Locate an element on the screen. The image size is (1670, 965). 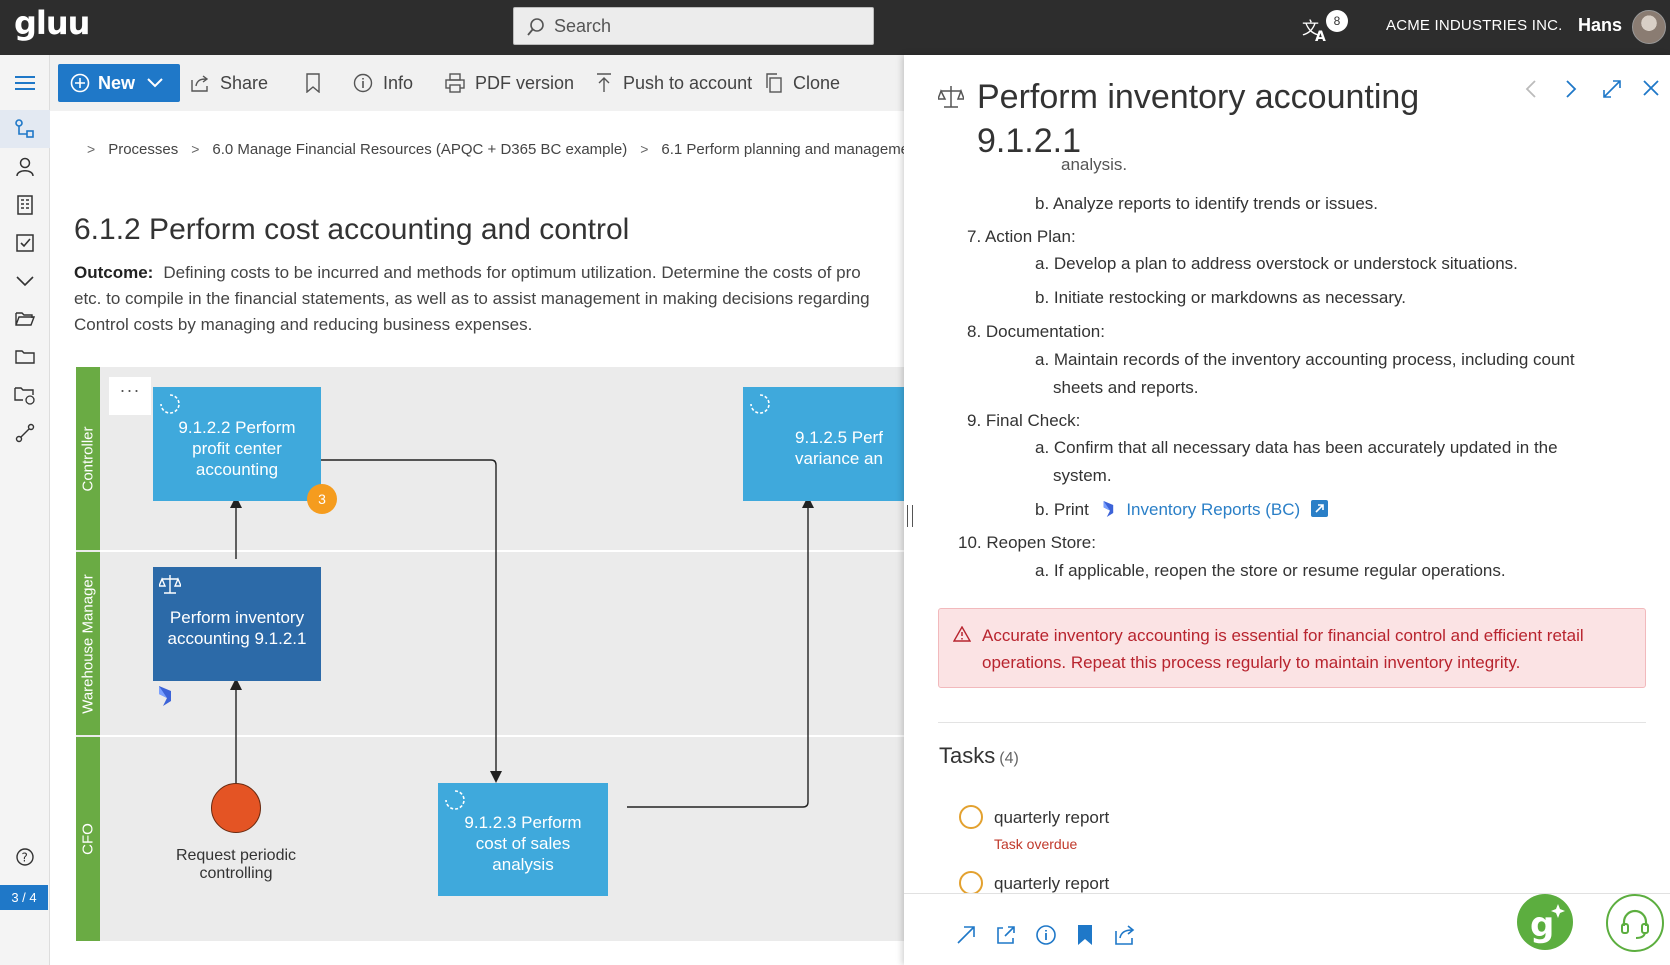
info-button: Info is located at coordinates (383, 83).